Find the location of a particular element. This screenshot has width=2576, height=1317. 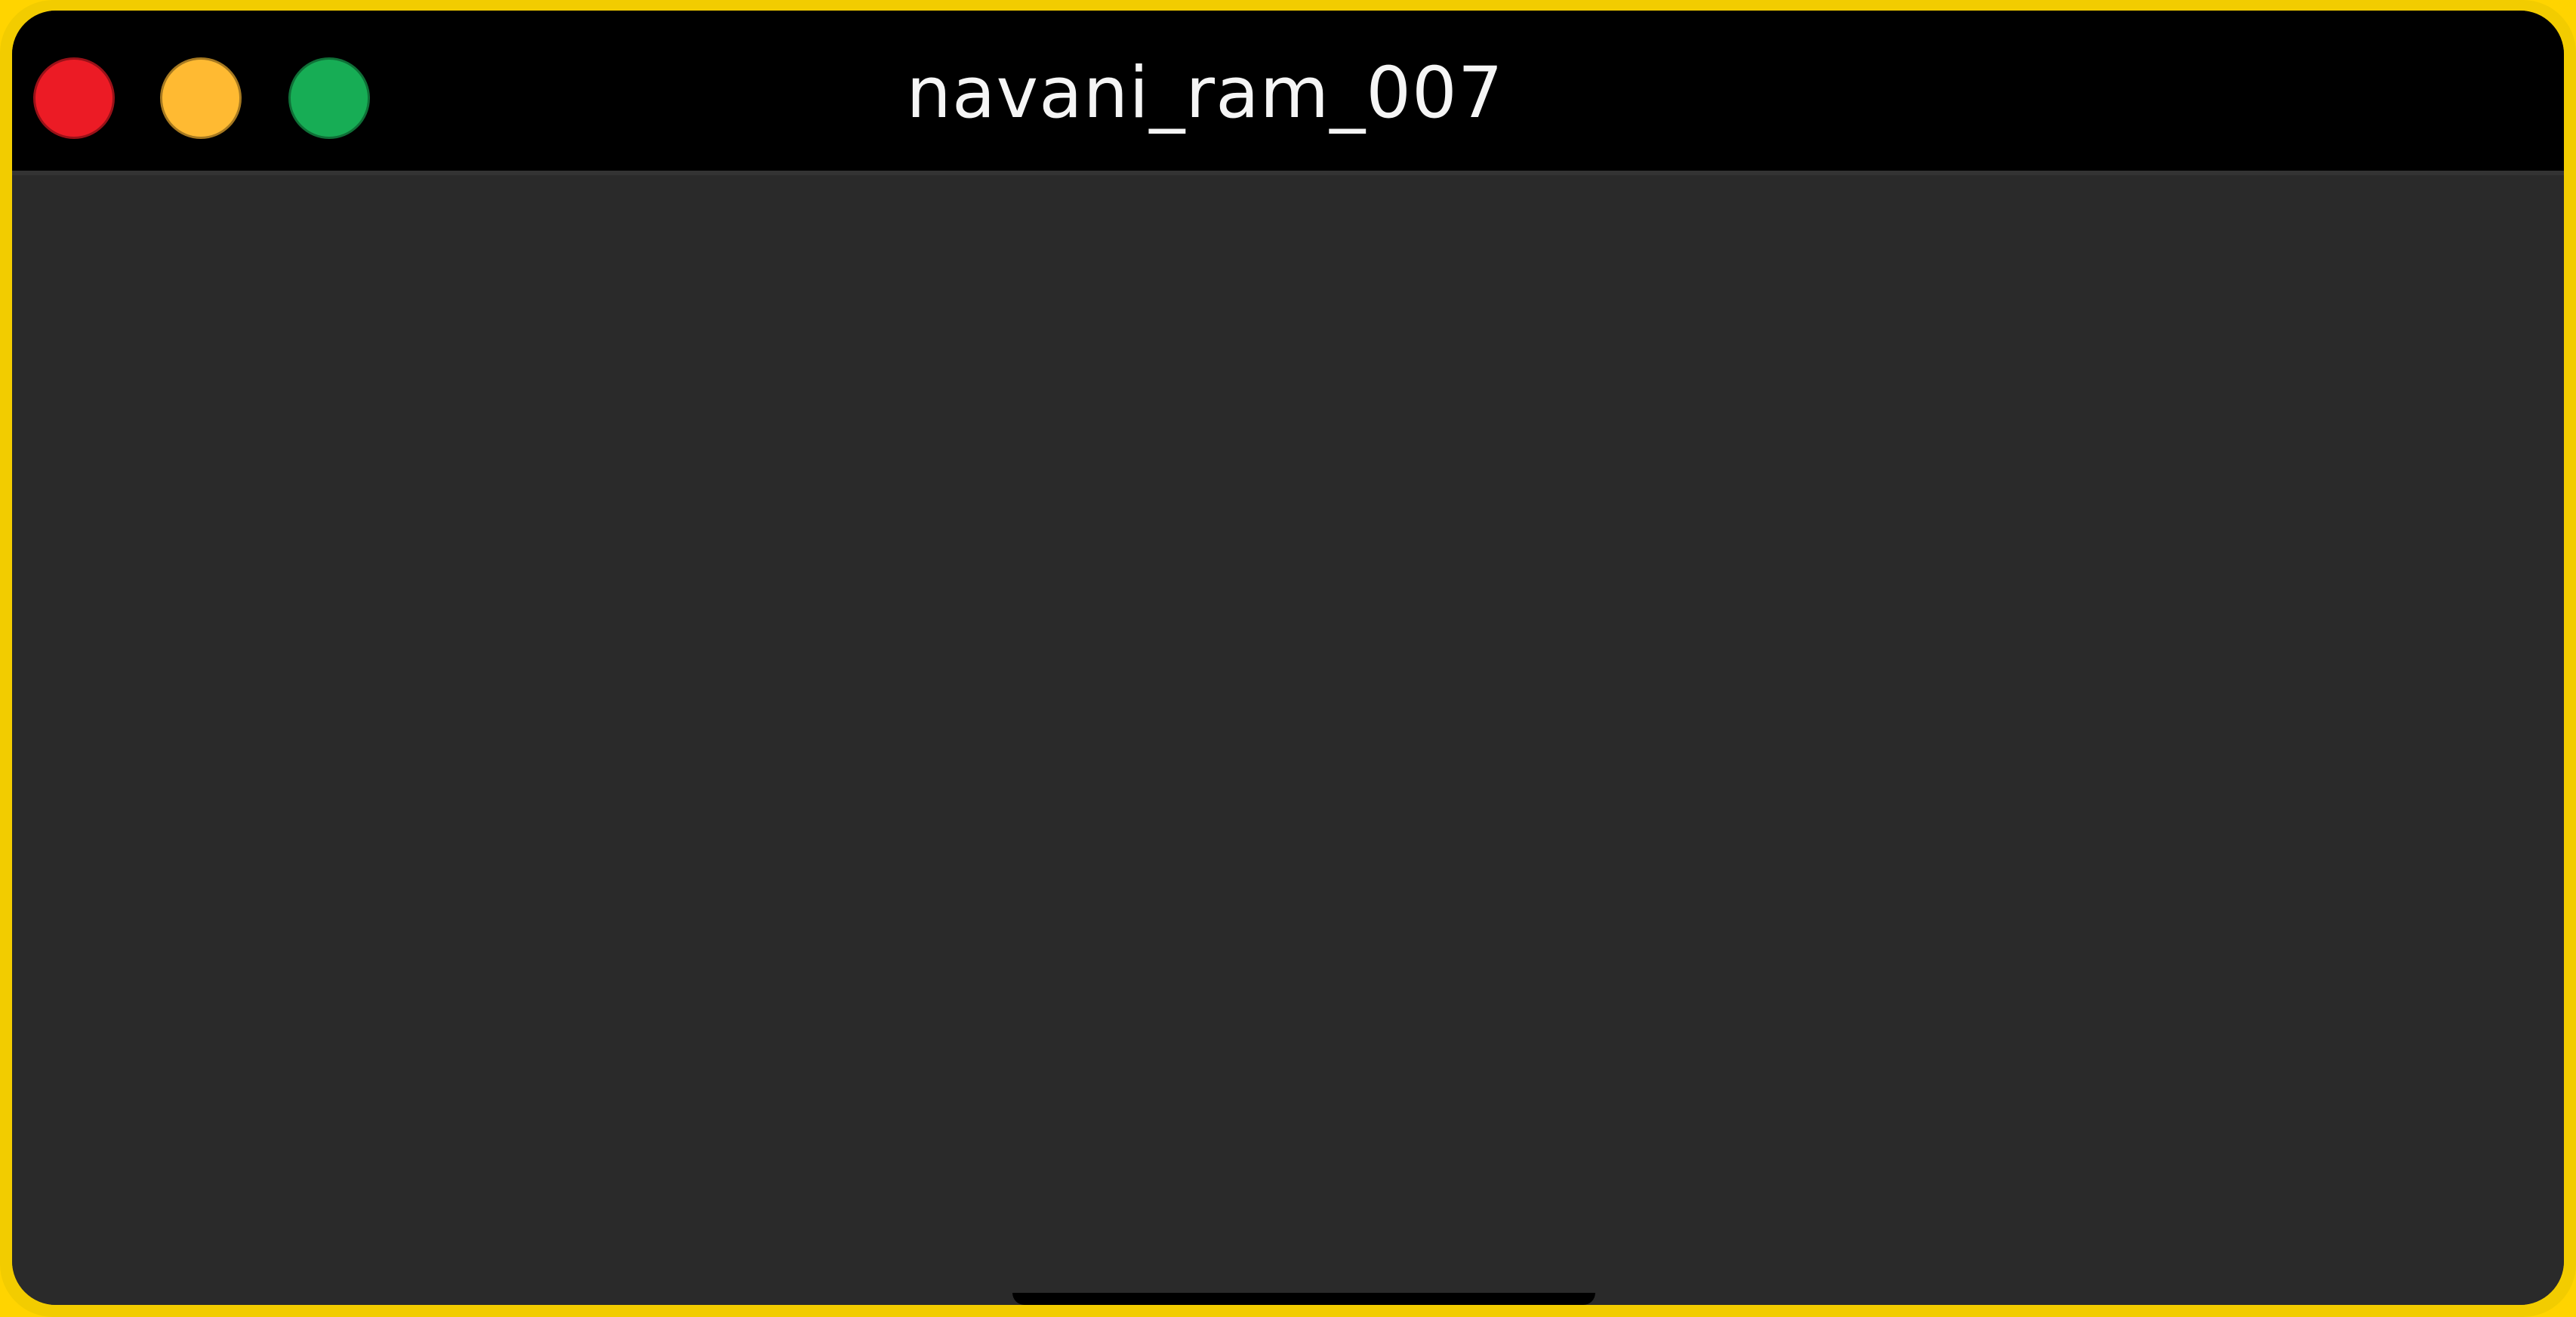

bottom-notch is located at coordinates (1303, 1299).